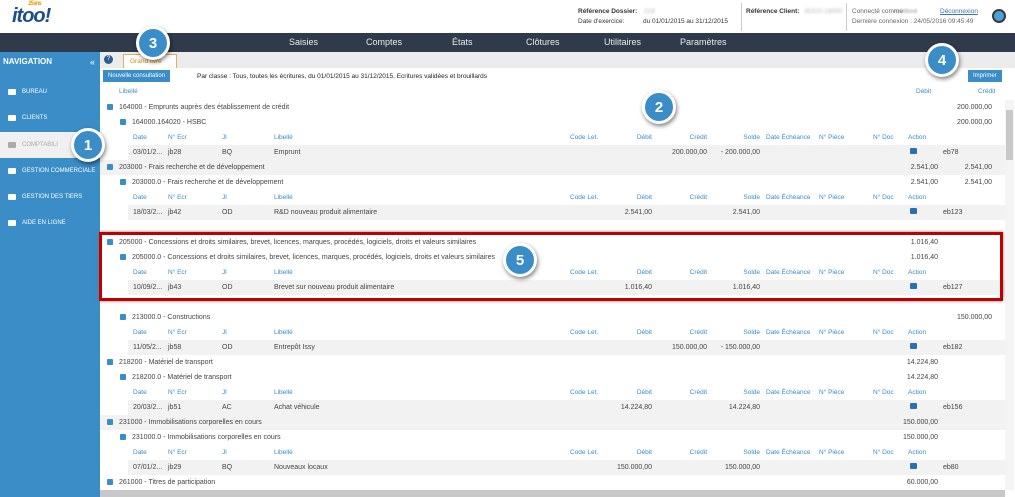  I want to click on nav-utilitaires: Utilitaires, so click(622, 42).